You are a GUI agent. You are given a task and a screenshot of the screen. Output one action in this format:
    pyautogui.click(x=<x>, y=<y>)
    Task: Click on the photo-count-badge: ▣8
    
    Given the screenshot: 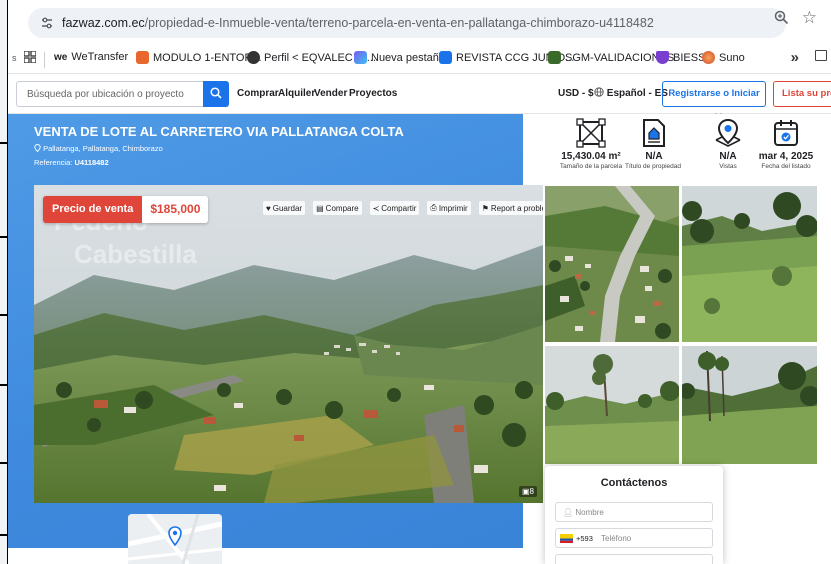 What is the action you would take?
    pyautogui.click(x=527, y=491)
    